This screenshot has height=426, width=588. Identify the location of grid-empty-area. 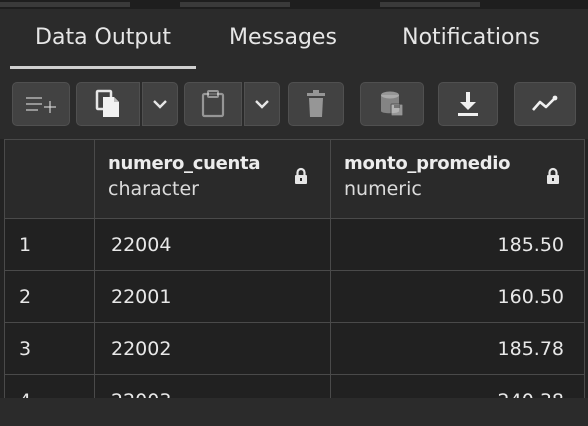
(294, 412).